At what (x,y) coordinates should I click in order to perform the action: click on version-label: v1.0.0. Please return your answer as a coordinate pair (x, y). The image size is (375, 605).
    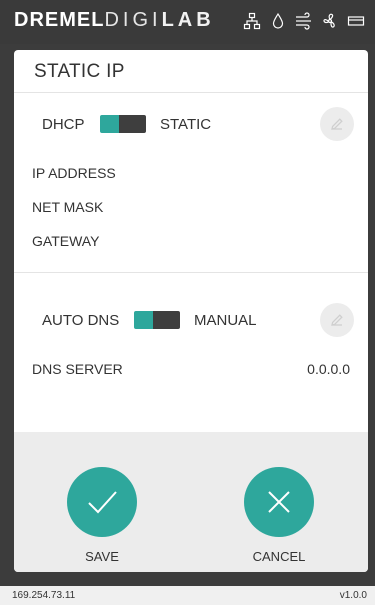
    Looking at the image, I should click on (353, 595).